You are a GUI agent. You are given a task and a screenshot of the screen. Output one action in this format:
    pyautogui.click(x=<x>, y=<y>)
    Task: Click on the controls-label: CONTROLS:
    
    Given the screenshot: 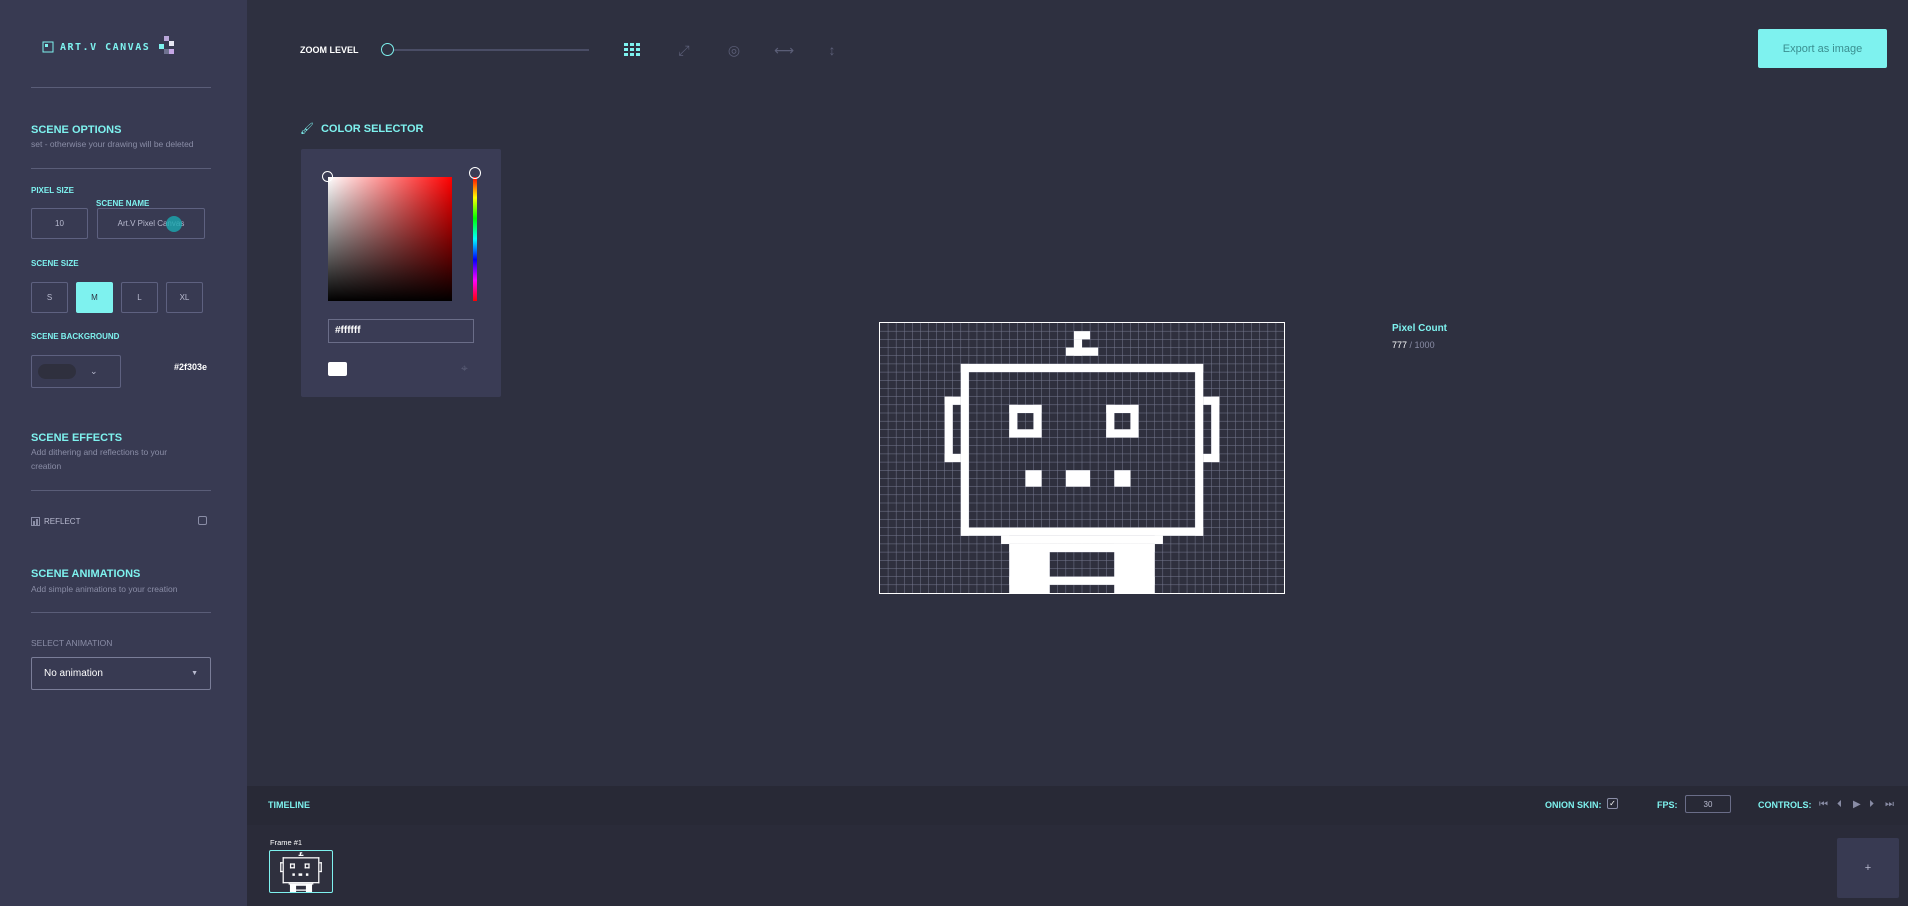 What is the action you would take?
    pyautogui.click(x=1785, y=805)
    